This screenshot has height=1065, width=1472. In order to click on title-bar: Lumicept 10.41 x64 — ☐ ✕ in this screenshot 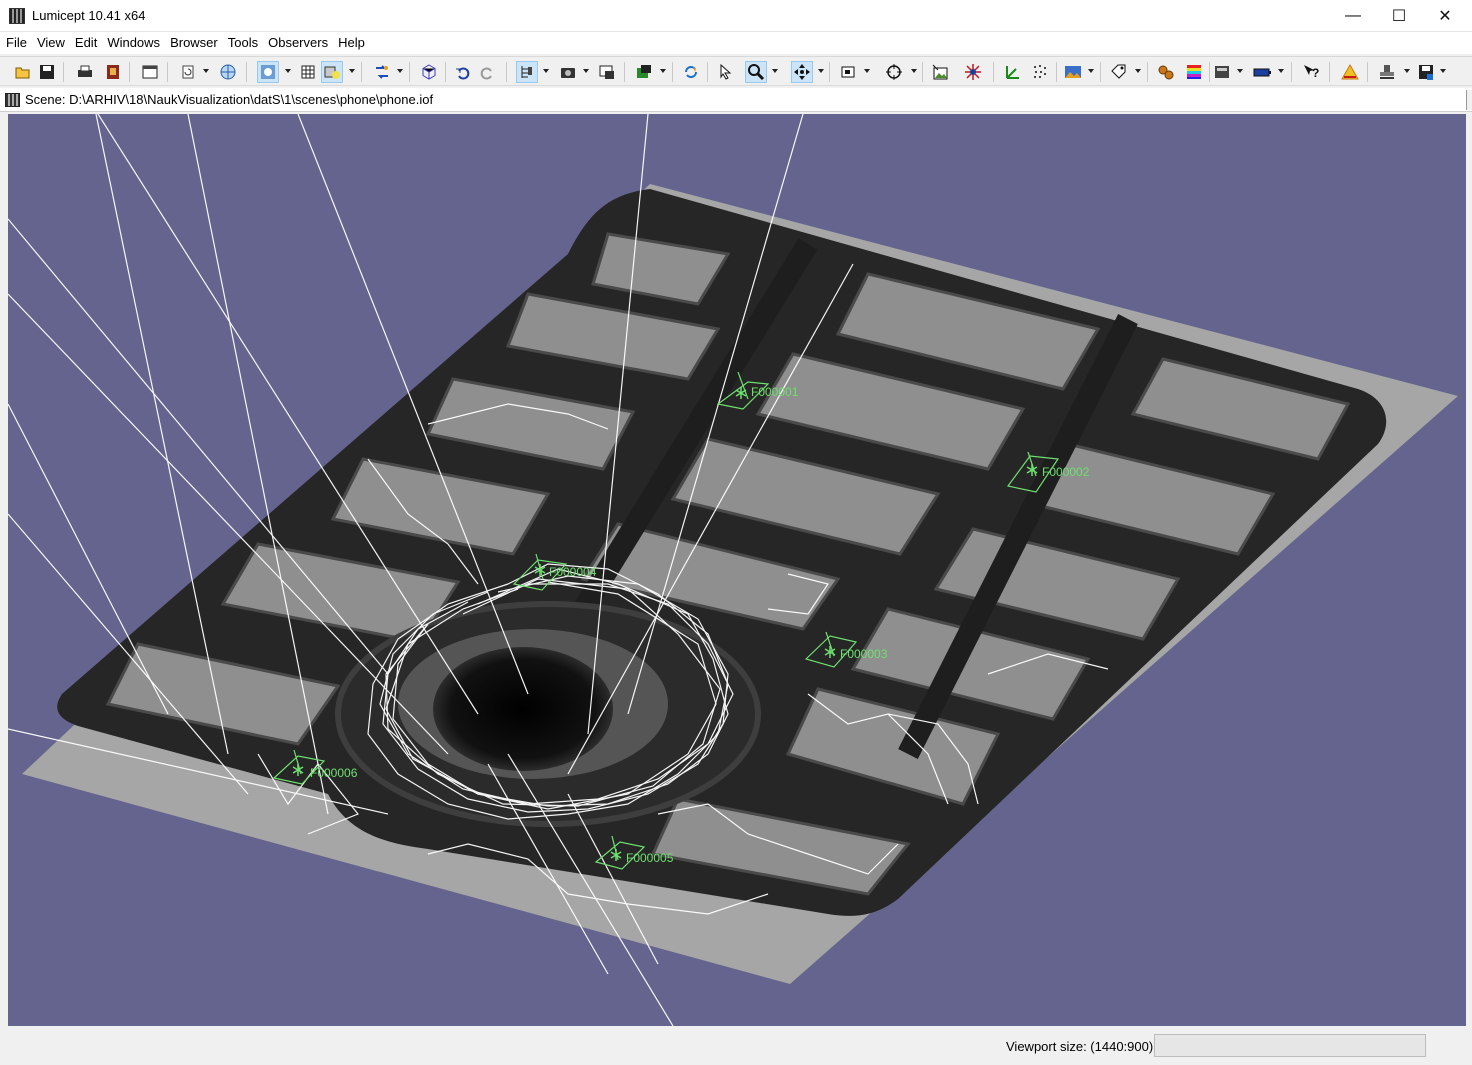, I will do `click(736, 16)`.